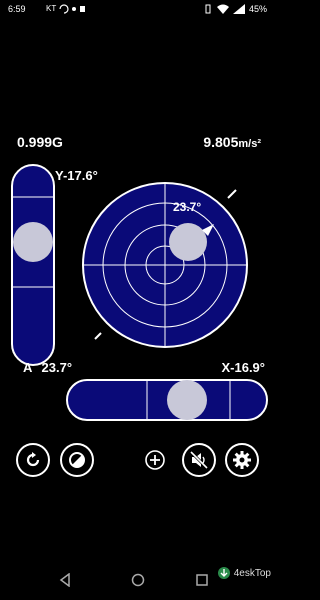 Image resolution: width=320 pixels, height=600 pixels. I want to click on vertical-level-tube, so click(33, 265).